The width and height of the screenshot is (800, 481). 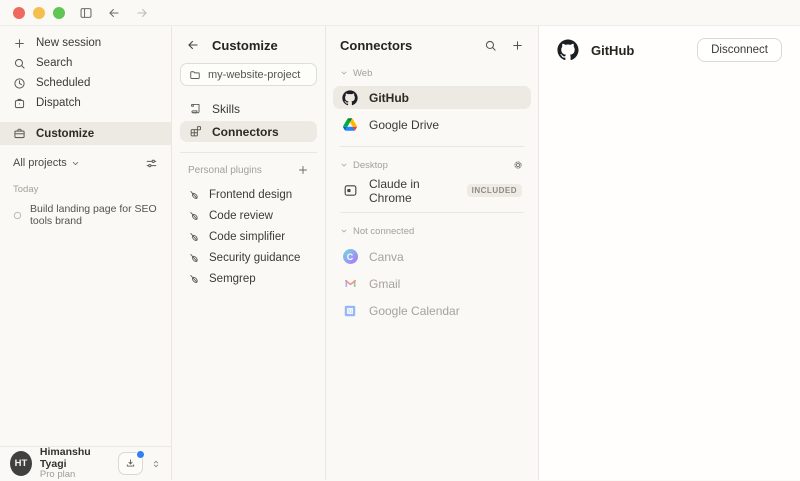 What do you see at coordinates (376, 45) in the screenshot?
I see `panel-title: Connectors` at bounding box center [376, 45].